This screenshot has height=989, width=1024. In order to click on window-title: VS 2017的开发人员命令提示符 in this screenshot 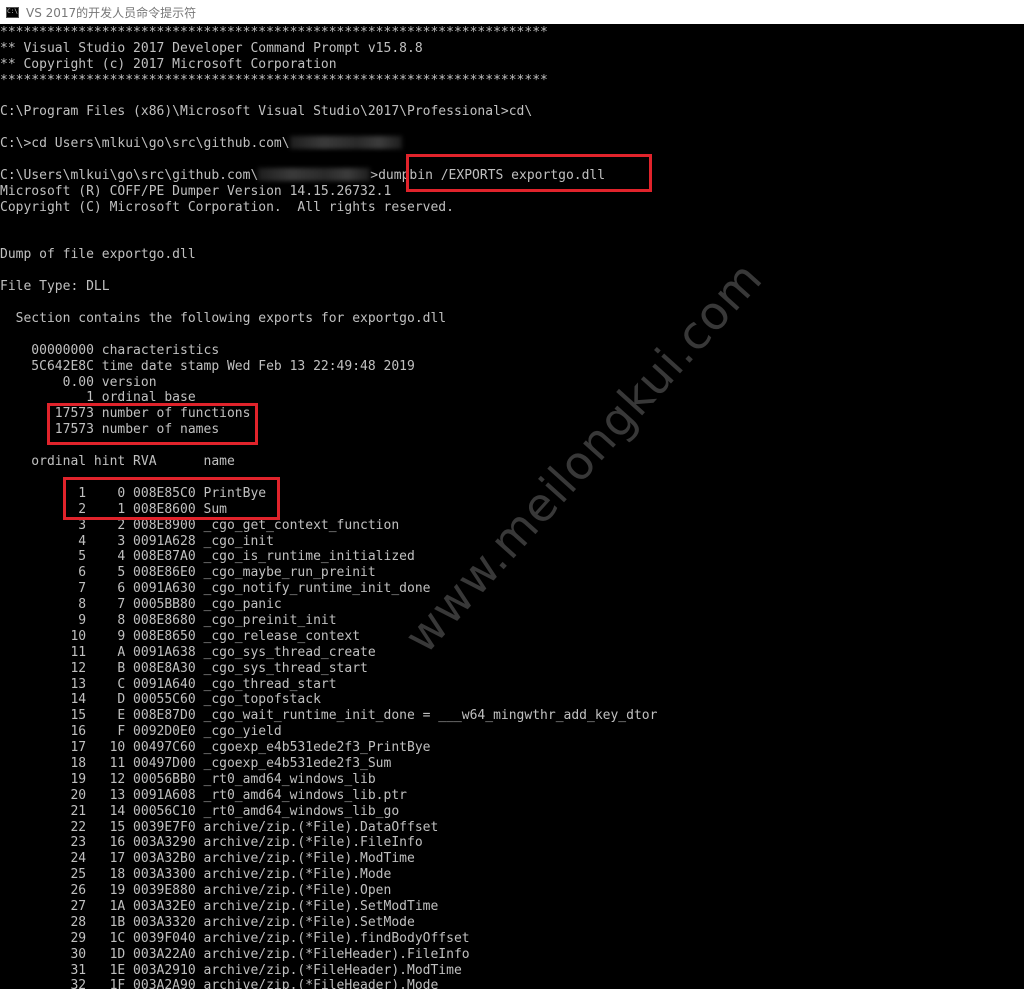, I will do `click(111, 12)`.